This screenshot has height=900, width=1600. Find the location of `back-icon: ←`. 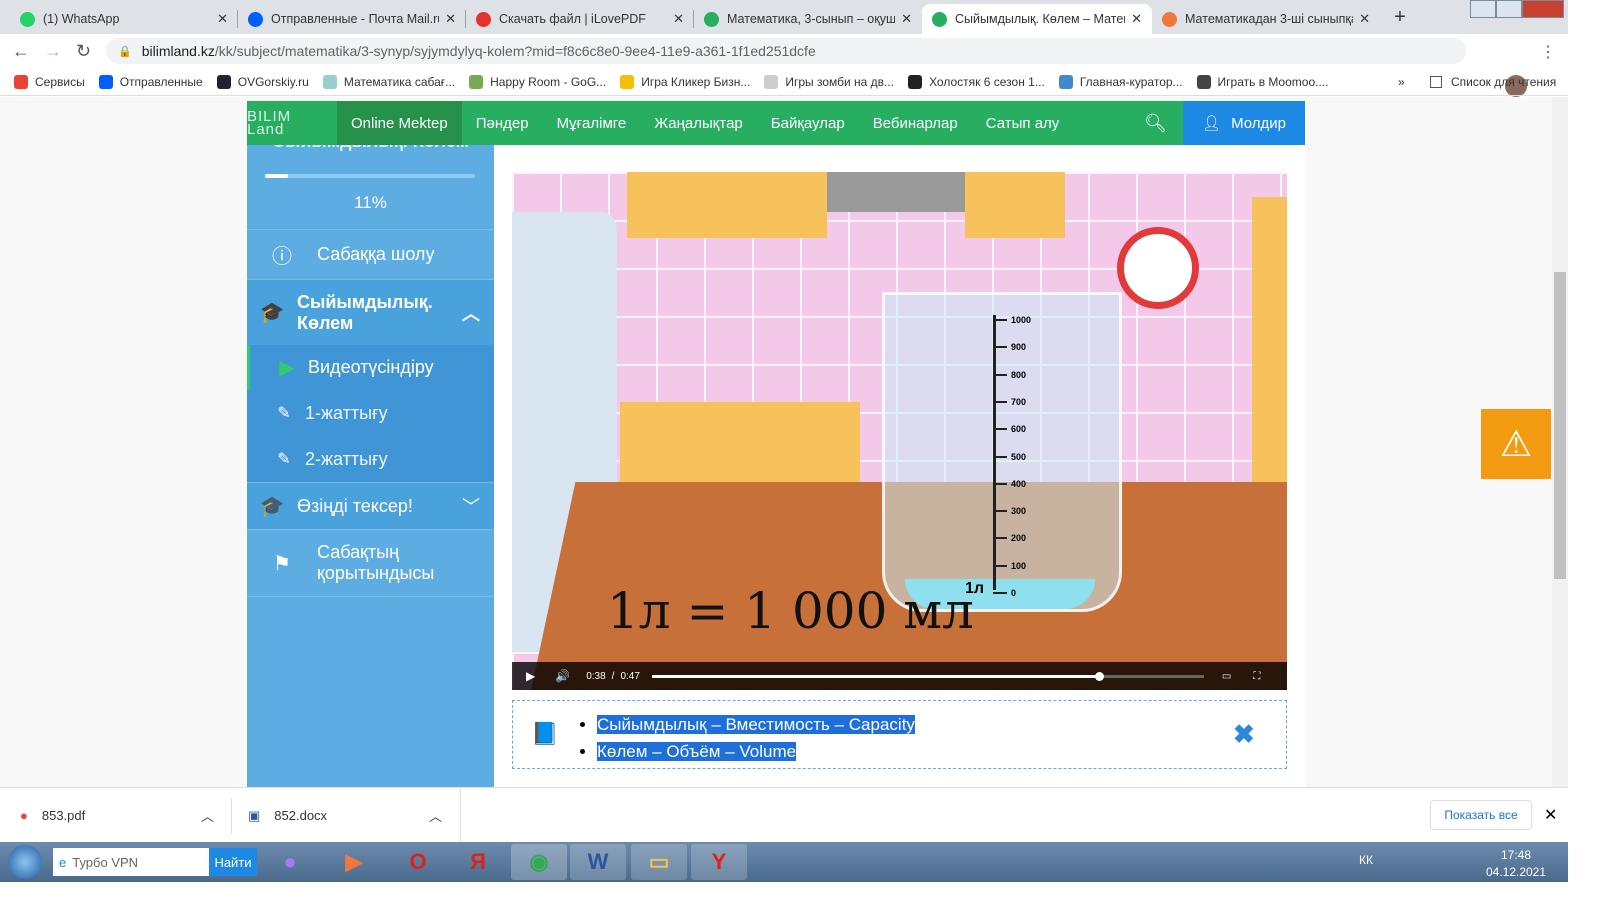

back-icon: ← is located at coordinates (21, 51).